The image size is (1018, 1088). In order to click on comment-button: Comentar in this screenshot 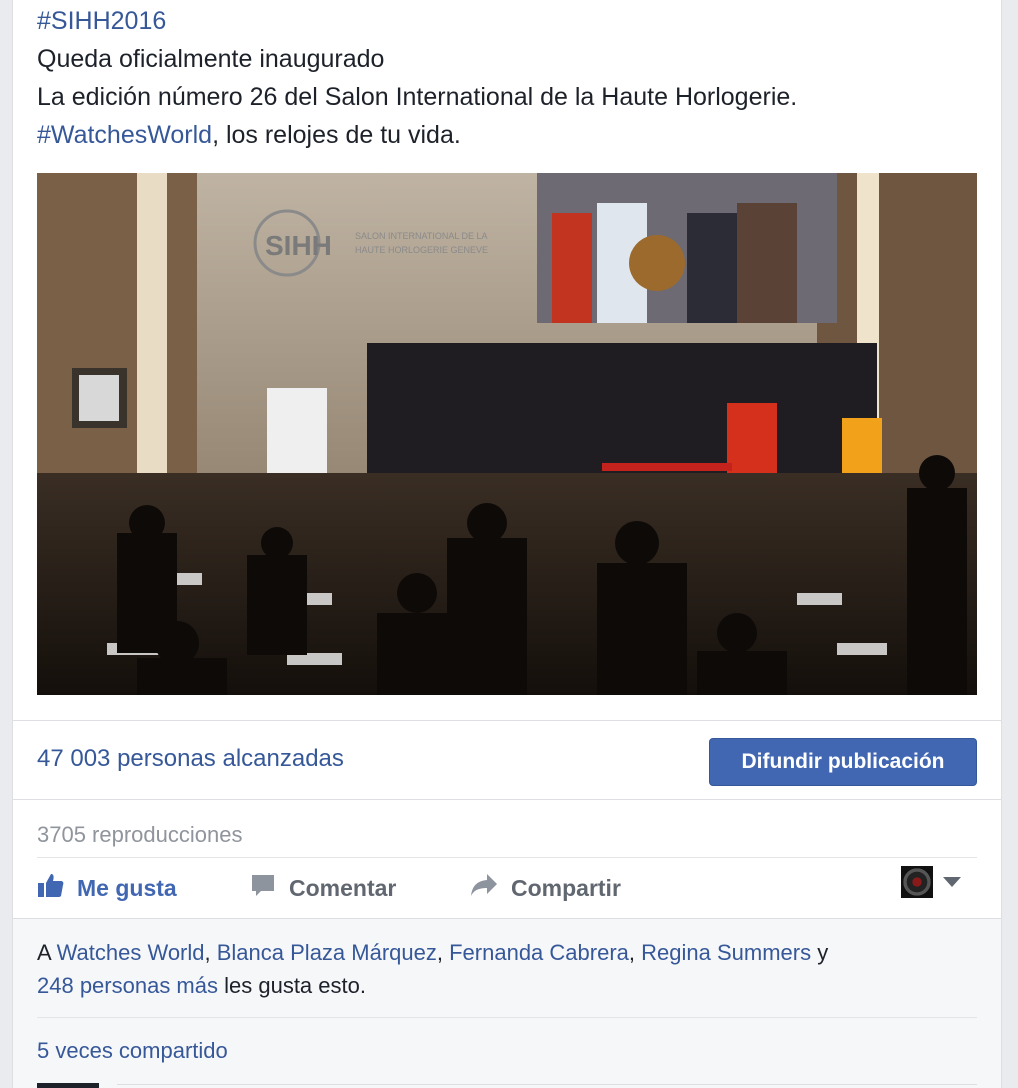, I will do `click(322, 888)`.